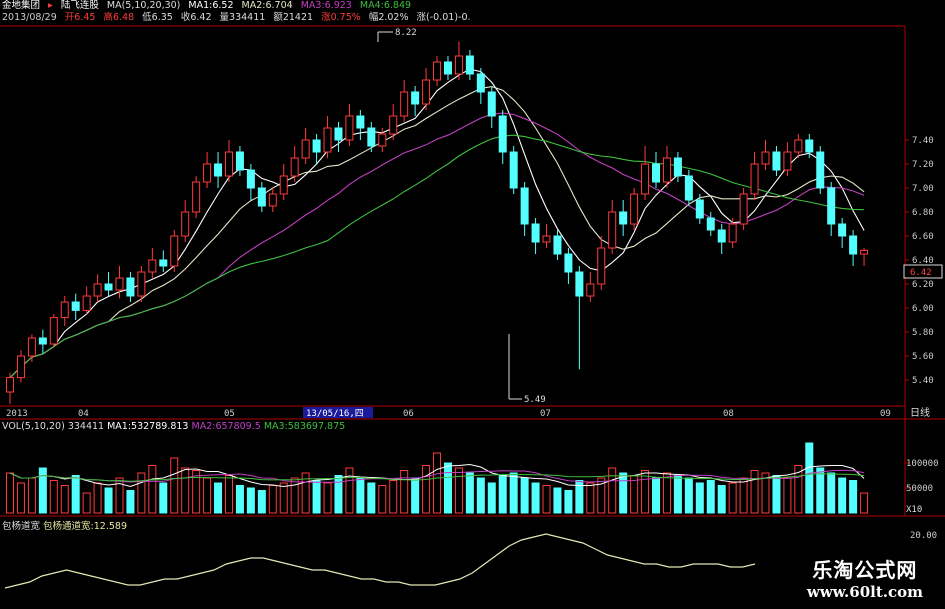  I want to click on indicator-title: 包杨道宽, so click(21, 526).